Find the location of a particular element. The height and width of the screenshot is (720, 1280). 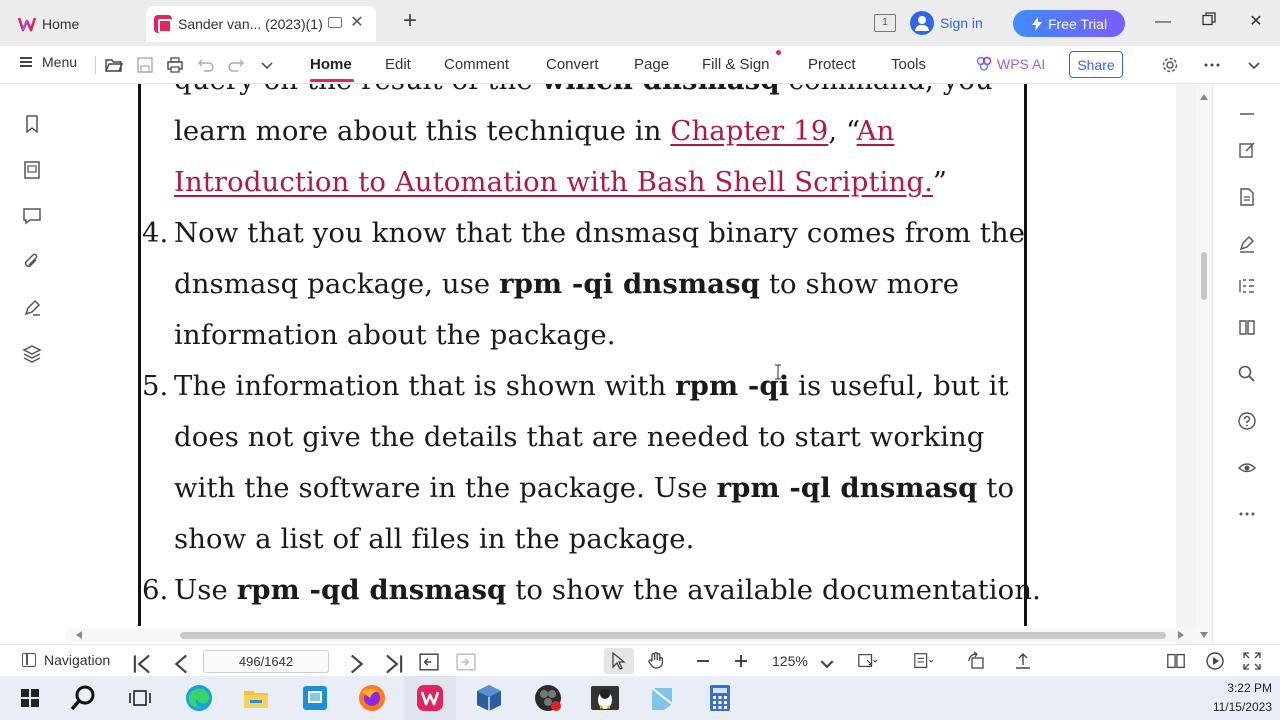

document-properties-icon is located at coordinates (1247, 197).